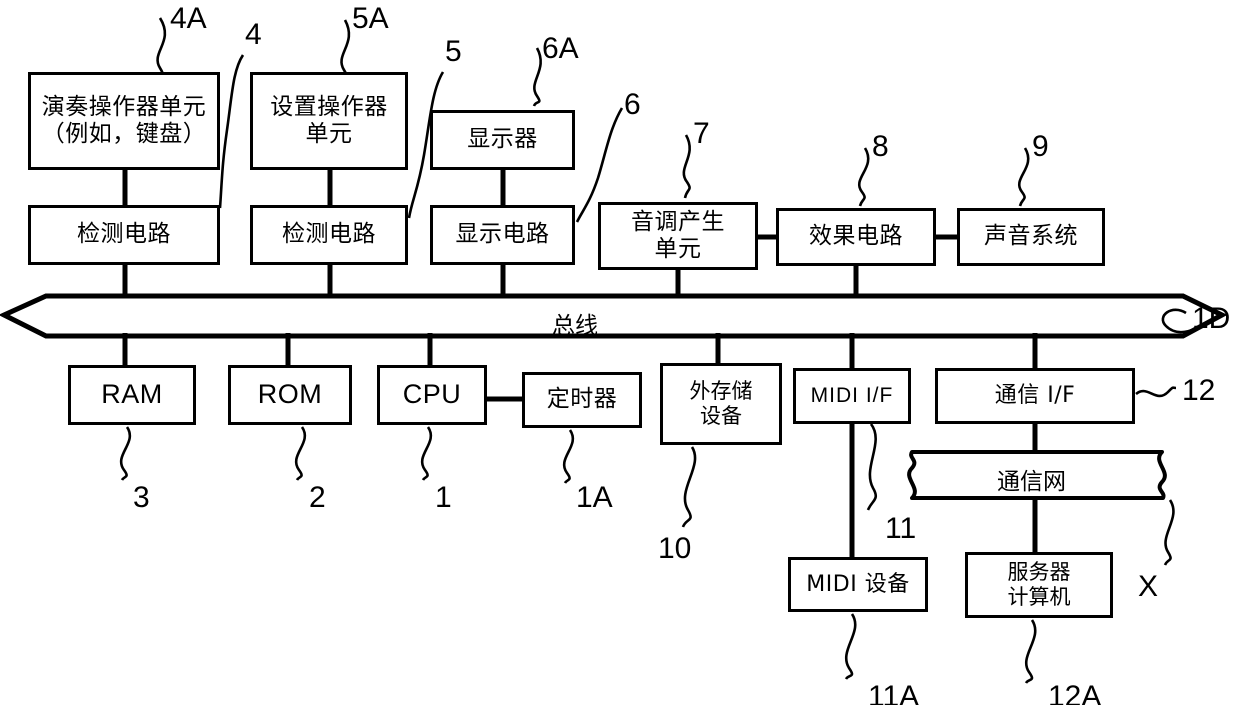 The image size is (1240, 705). Describe the element at coordinates (1199, 390) in the screenshot. I see `ref-numeral-12: 12` at that location.